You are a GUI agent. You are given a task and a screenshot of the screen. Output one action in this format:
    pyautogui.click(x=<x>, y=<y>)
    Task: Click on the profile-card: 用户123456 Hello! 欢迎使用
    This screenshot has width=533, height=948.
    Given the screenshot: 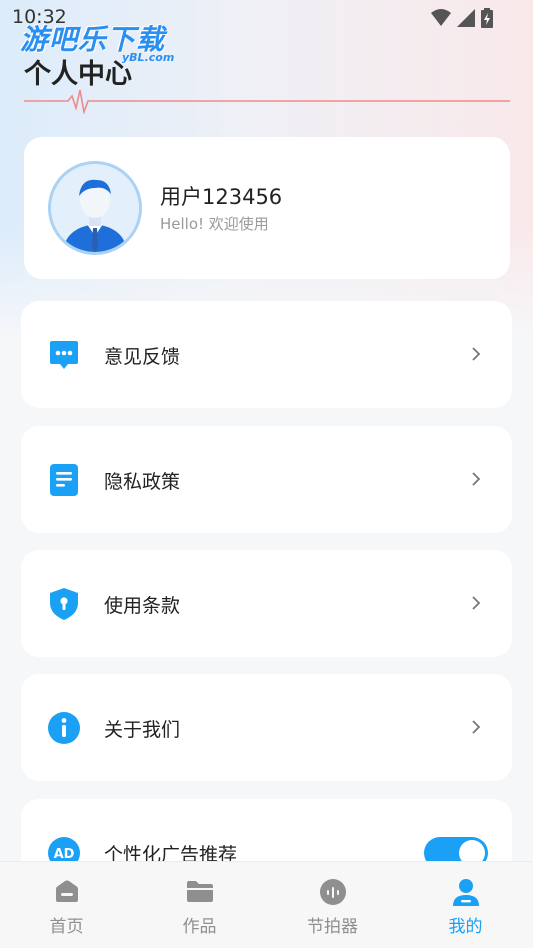 What is the action you would take?
    pyautogui.click(x=267, y=208)
    